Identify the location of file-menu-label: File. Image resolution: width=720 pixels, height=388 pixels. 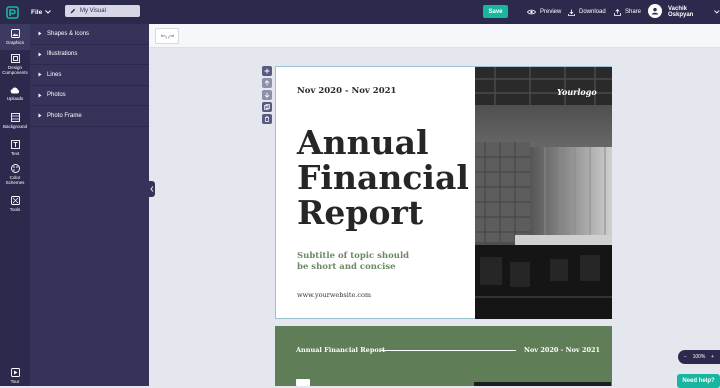
(37, 12).